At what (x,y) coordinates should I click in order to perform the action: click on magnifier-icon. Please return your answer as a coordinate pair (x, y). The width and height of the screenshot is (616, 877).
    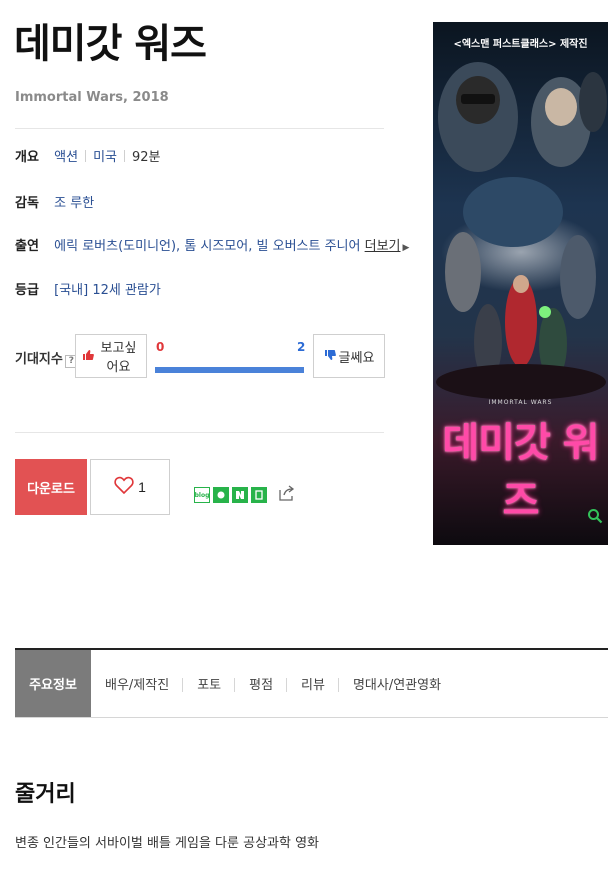
    Looking at the image, I should click on (595, 516).